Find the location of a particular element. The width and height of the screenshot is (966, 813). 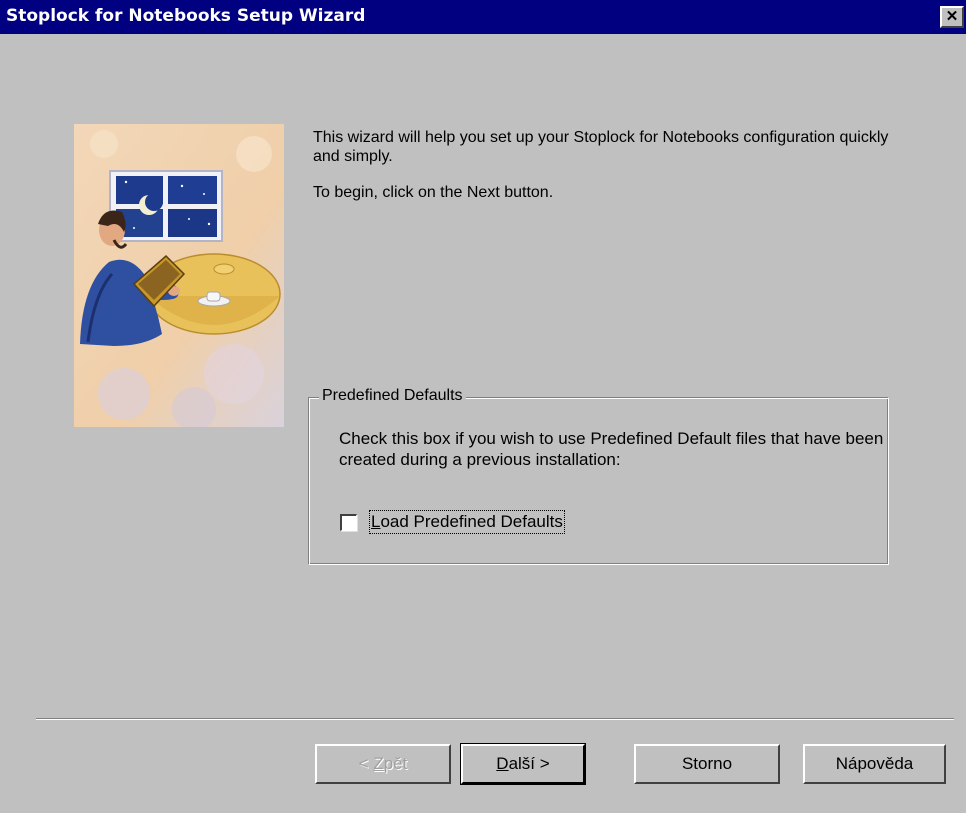

close-button: ✕ is located at coordinates (952, 17).